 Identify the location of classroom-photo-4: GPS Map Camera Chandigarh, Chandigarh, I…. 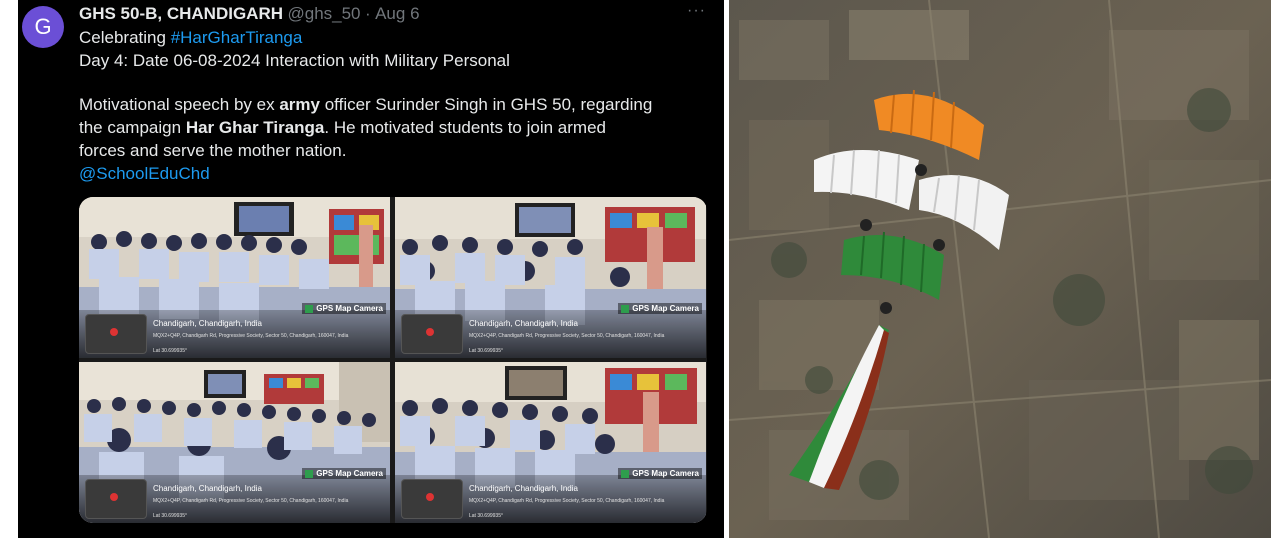
(550, 442).